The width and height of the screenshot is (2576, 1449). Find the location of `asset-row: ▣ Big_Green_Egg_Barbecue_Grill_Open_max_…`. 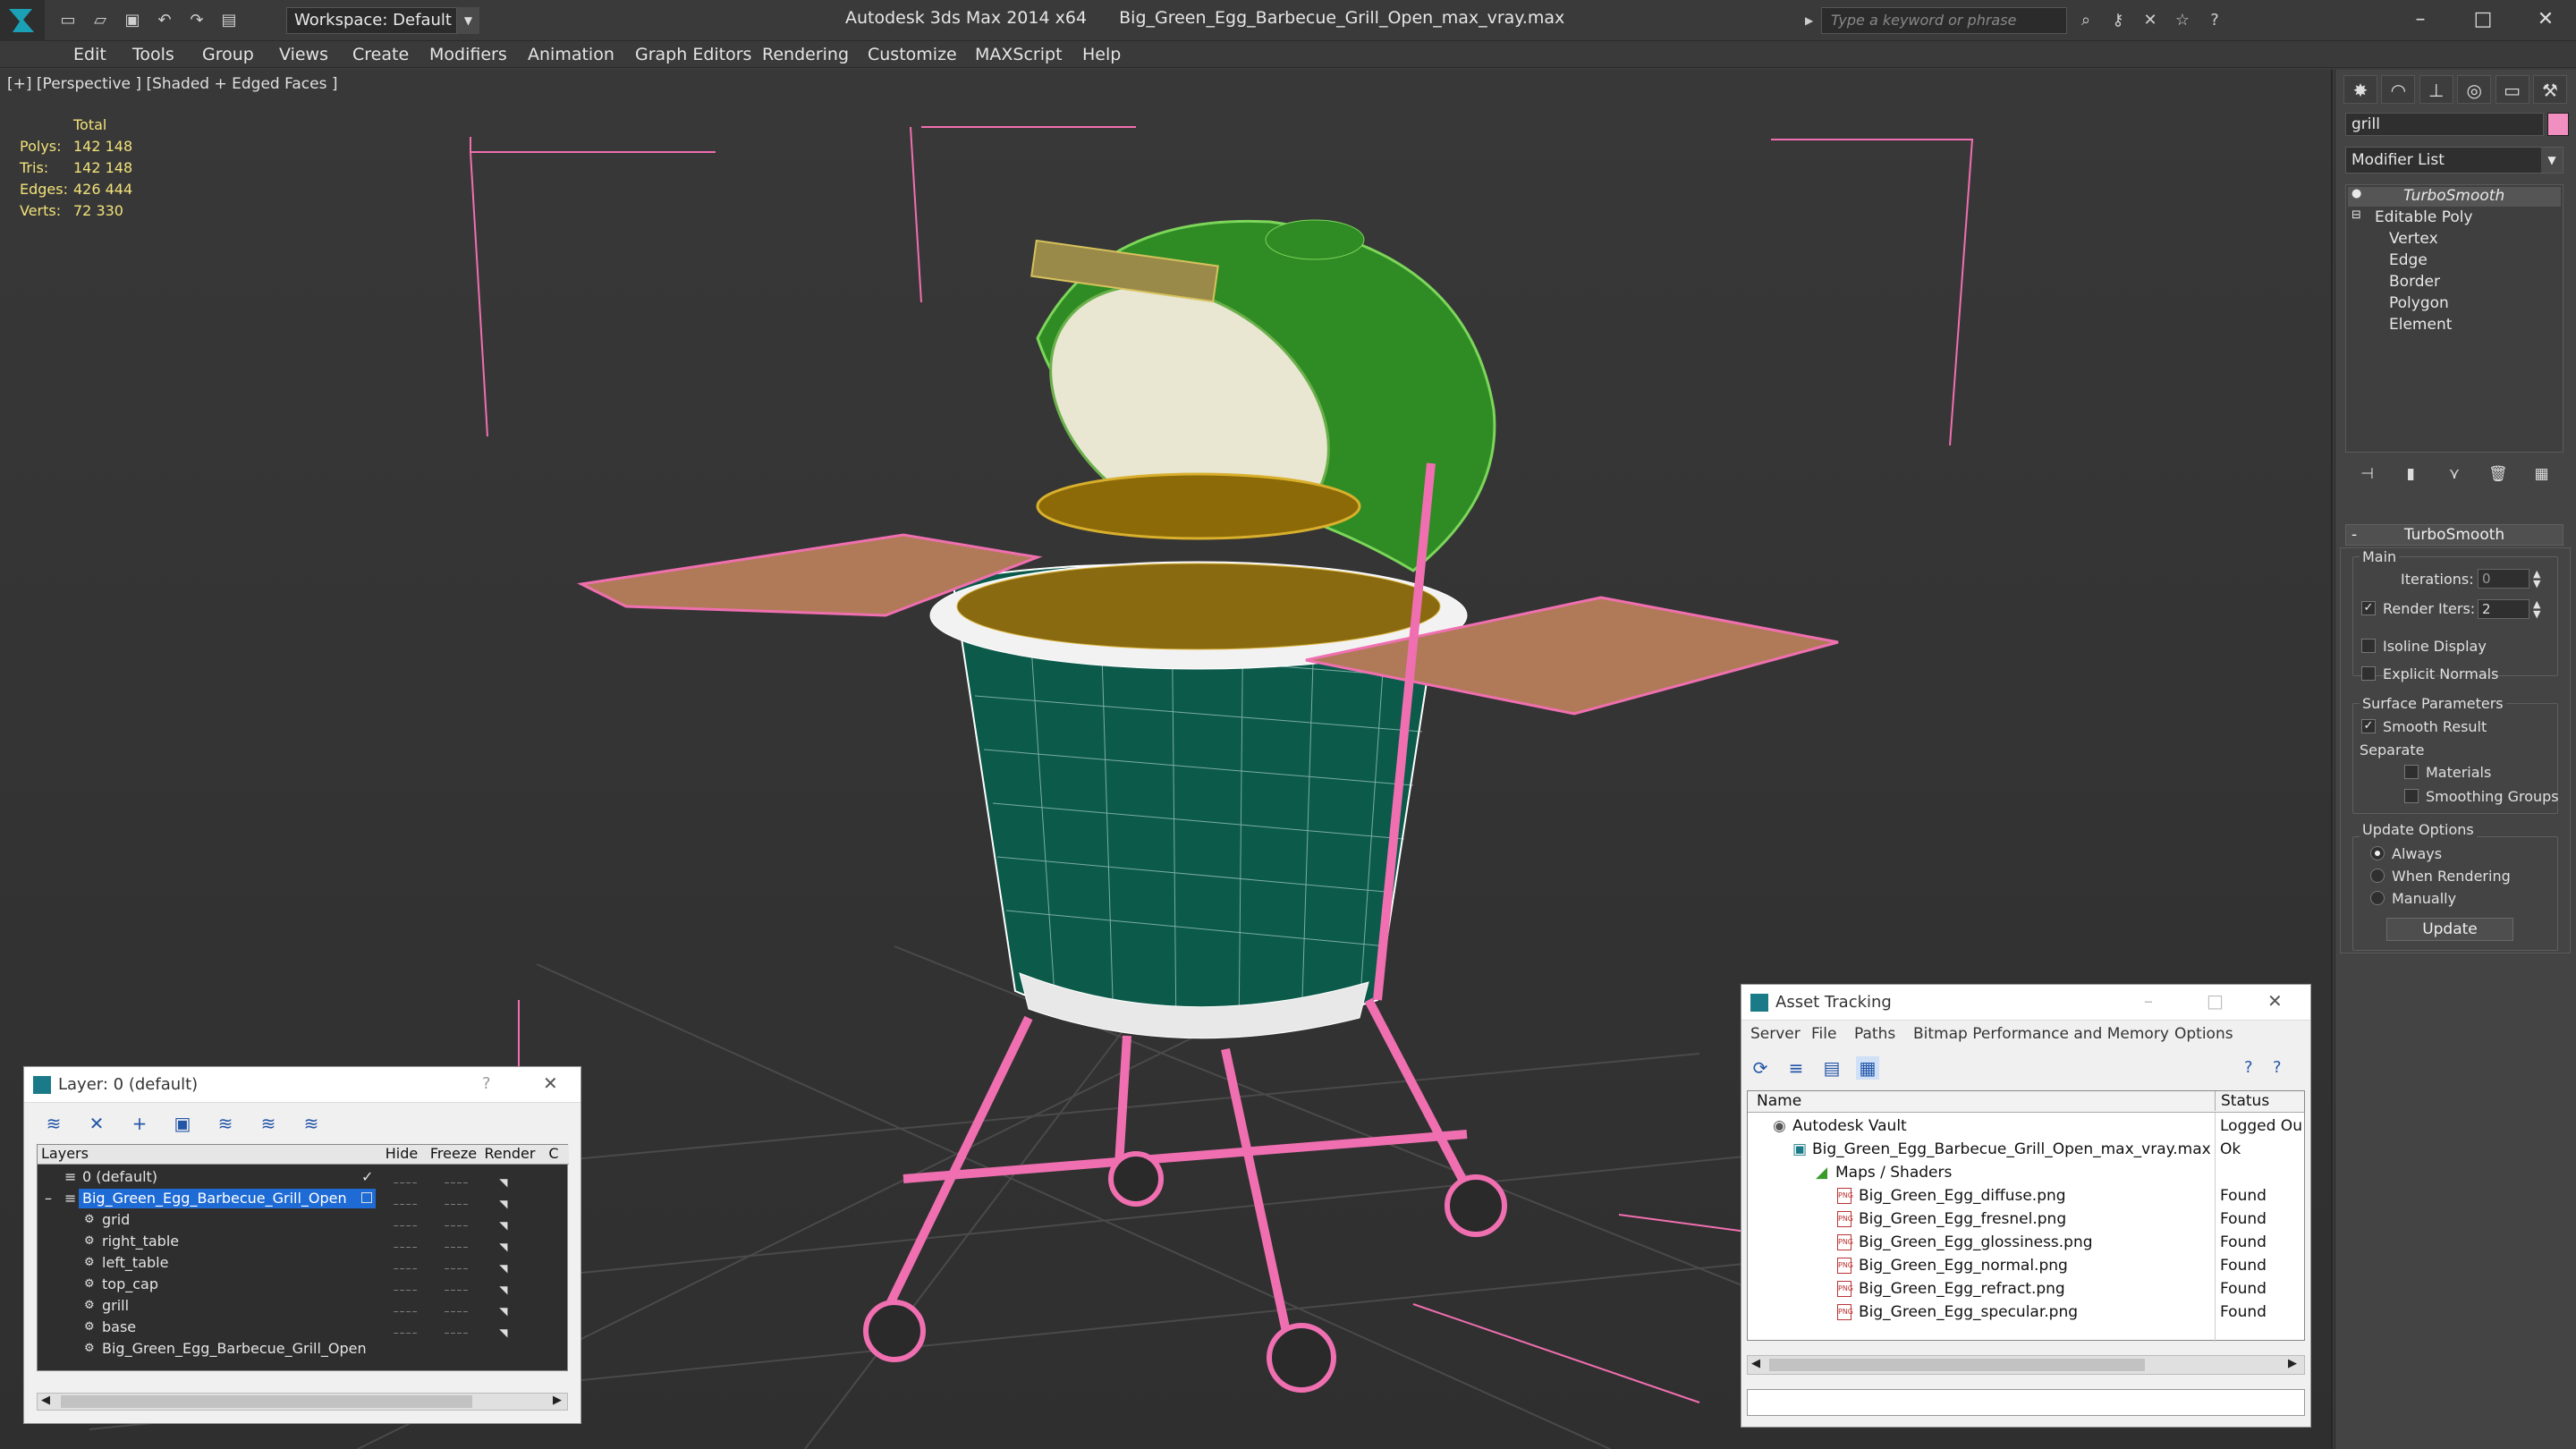

asset-row: ▣ Big_Green_Egg_Barbecue_Grill_Open_max_… is located at coordinates (2026, 1149).